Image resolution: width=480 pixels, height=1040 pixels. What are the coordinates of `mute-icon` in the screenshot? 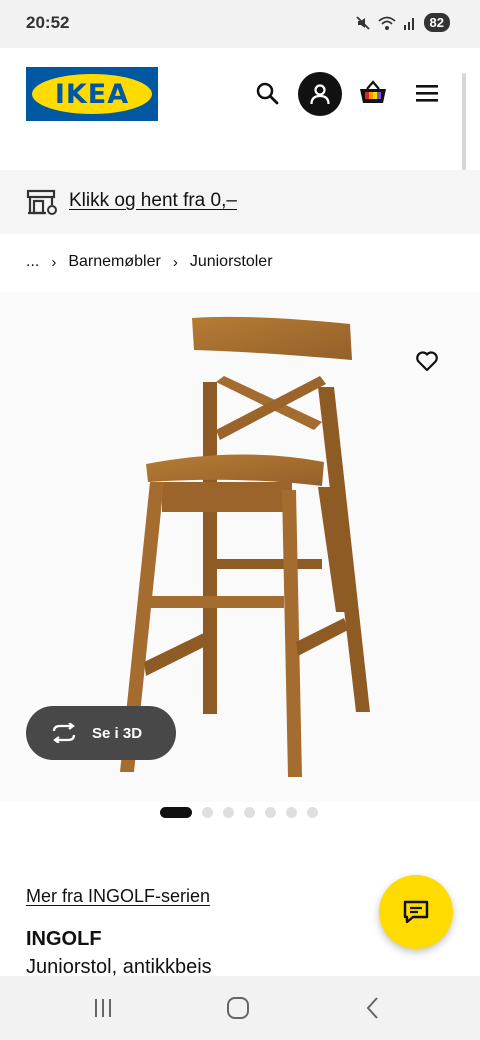 It's located at (362, 22).